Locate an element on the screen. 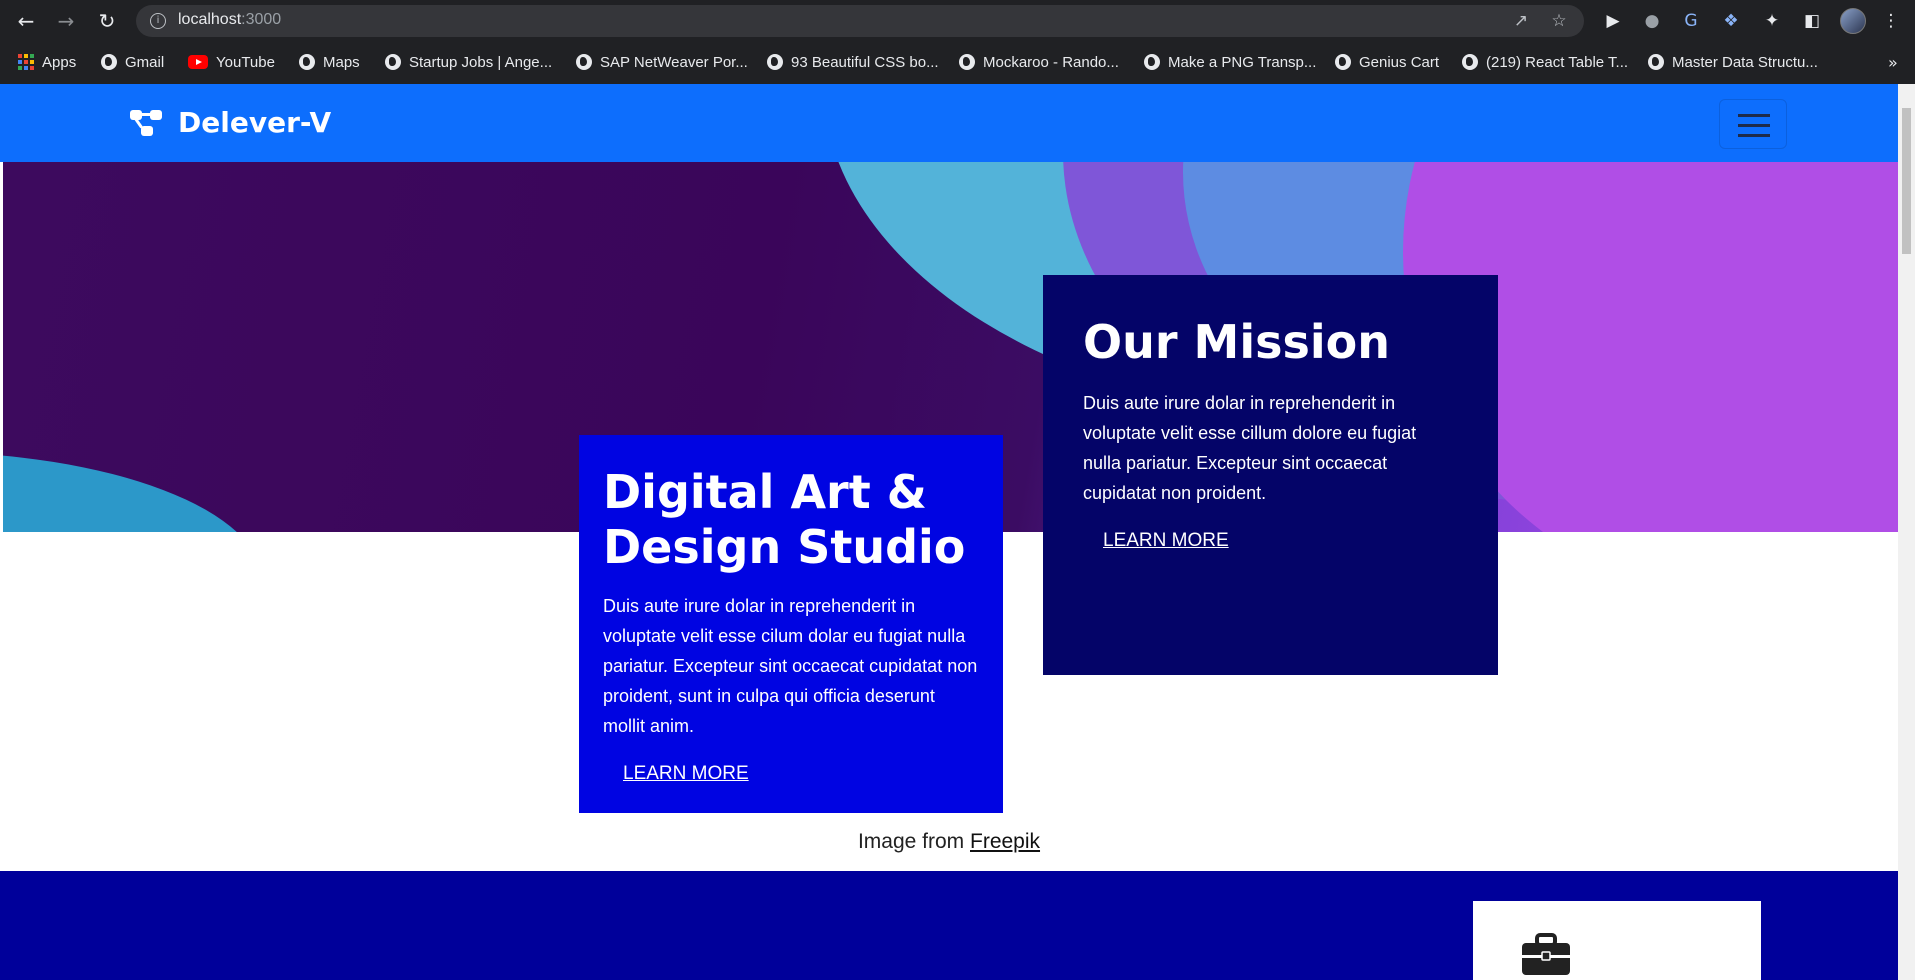  hero-blob is located at coordinates (133, 492).